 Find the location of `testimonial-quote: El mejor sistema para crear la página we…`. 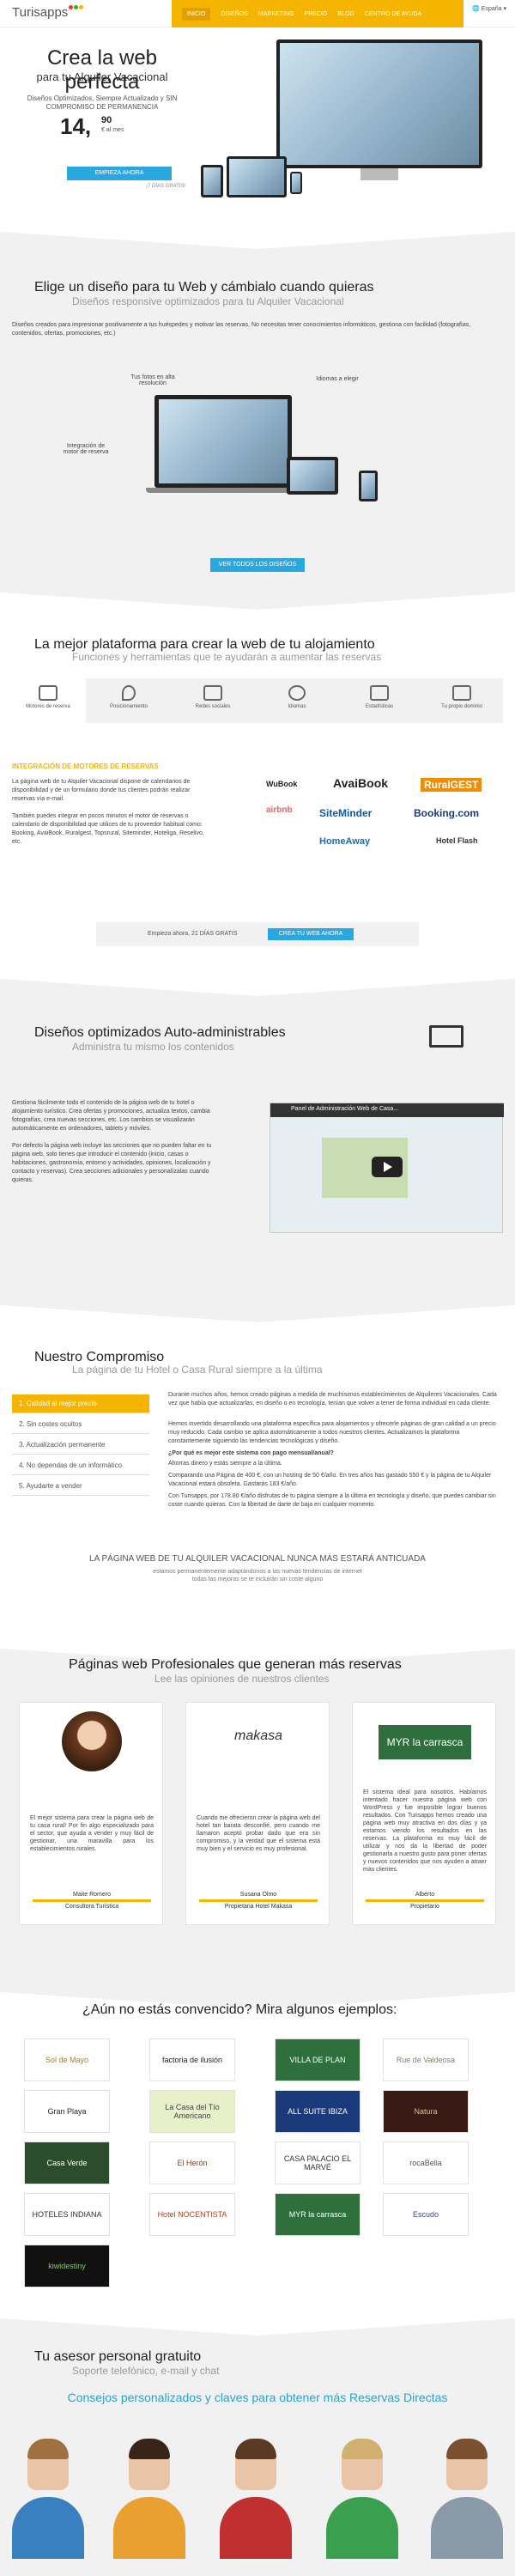

testimonial-quote: El mejor sistema para crear la página we… is located at coordinates (92, 1834).